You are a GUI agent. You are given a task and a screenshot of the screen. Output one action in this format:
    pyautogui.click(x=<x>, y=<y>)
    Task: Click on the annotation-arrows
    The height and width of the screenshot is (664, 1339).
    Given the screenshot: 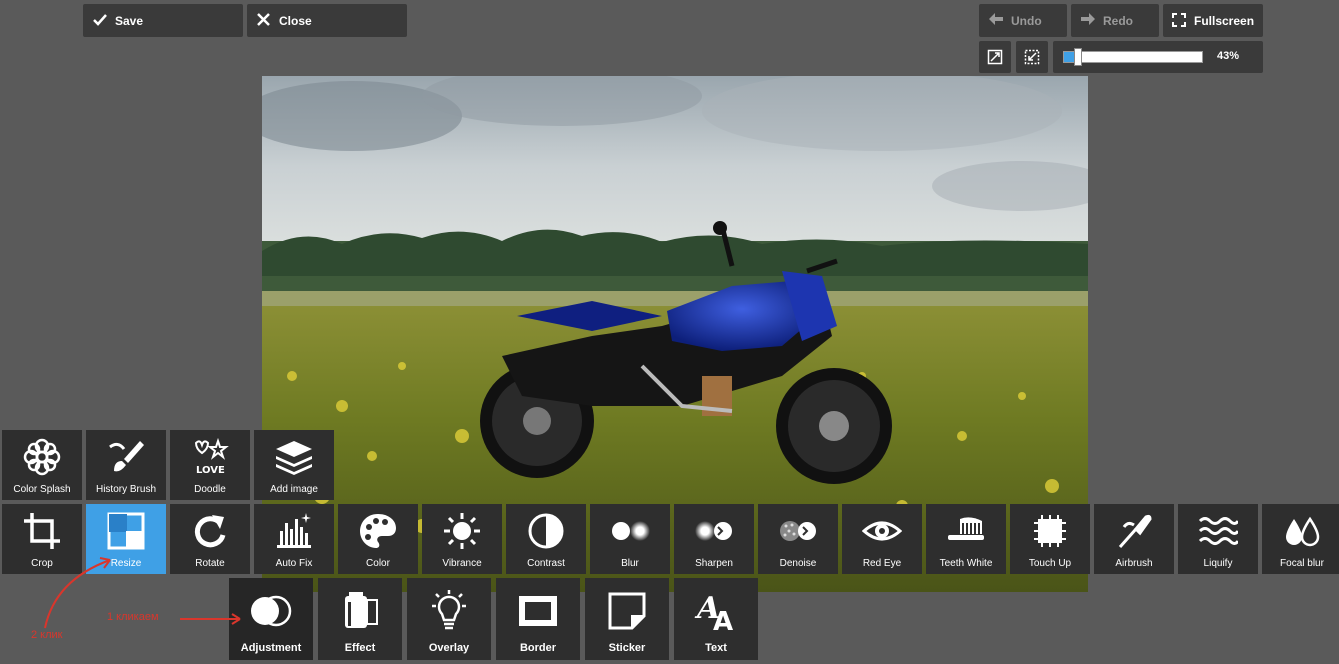 What is the action you would take?
    pyautogui.click(x=142, y=593)
    